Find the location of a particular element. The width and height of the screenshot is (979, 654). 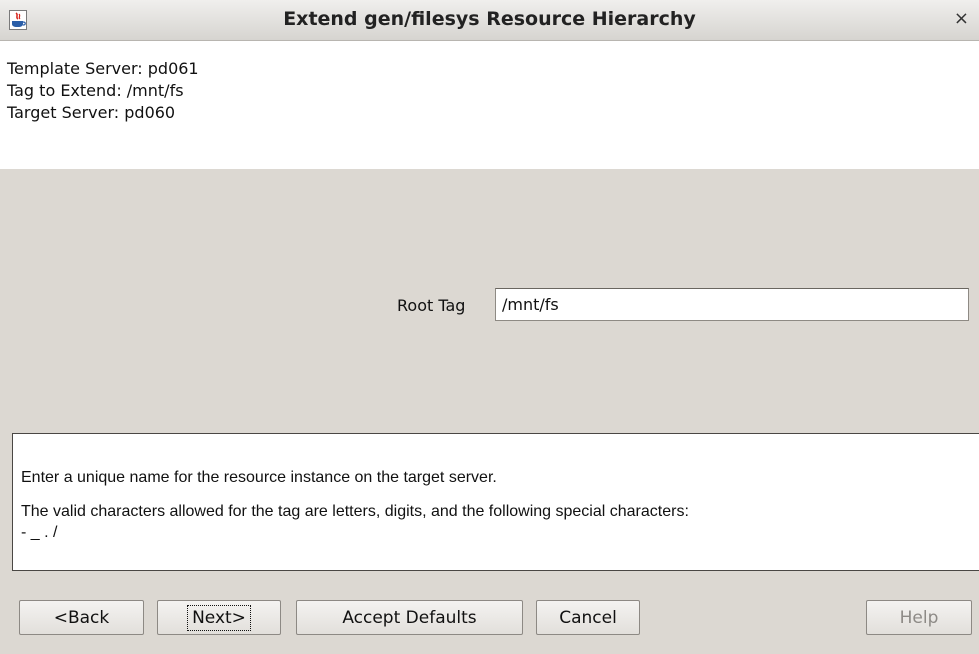

root-tag-label: Root Tag is located at coordinates (431, 305).